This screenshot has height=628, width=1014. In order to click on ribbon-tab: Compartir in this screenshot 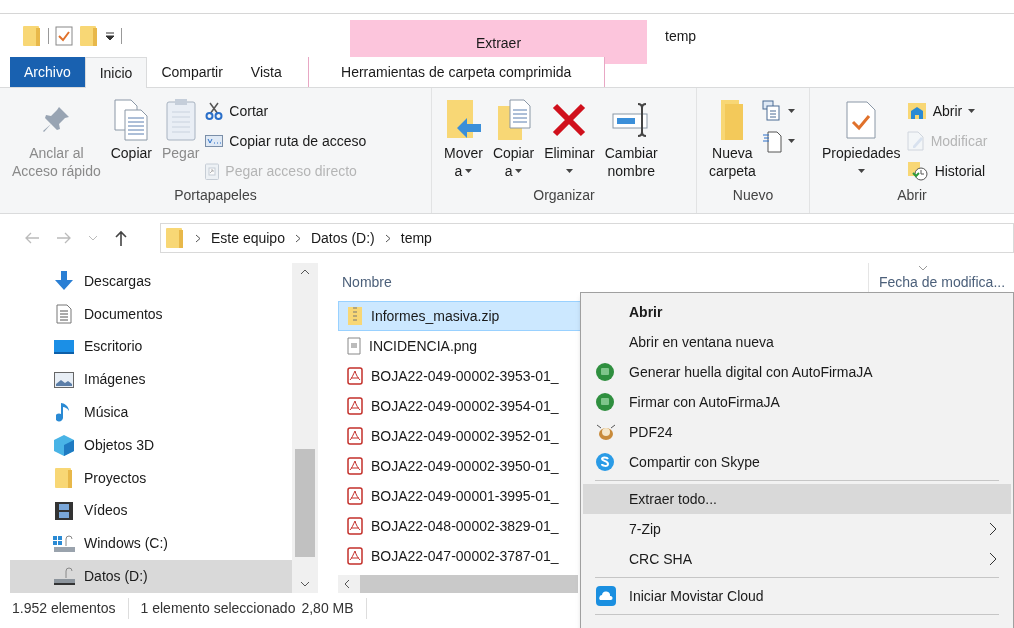, I will do `click(192, 72)`.